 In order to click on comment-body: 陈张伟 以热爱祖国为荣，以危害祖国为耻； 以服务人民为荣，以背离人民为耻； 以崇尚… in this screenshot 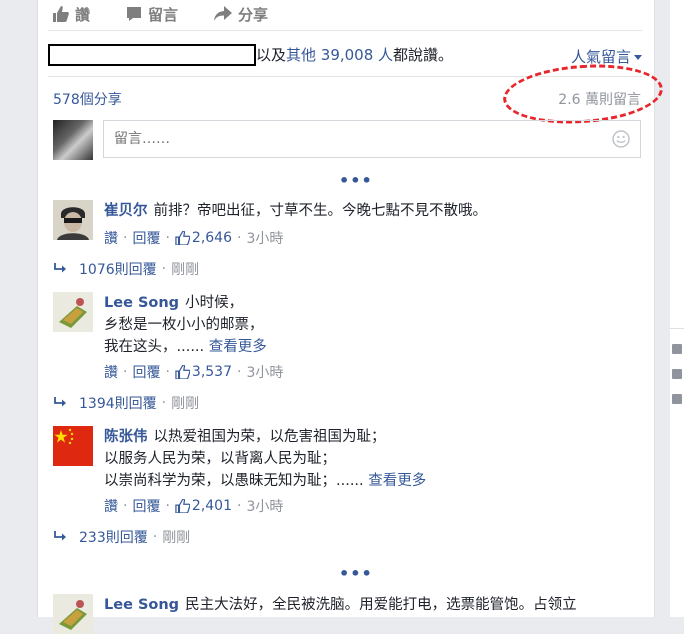, I will do `click(374, 459)`.